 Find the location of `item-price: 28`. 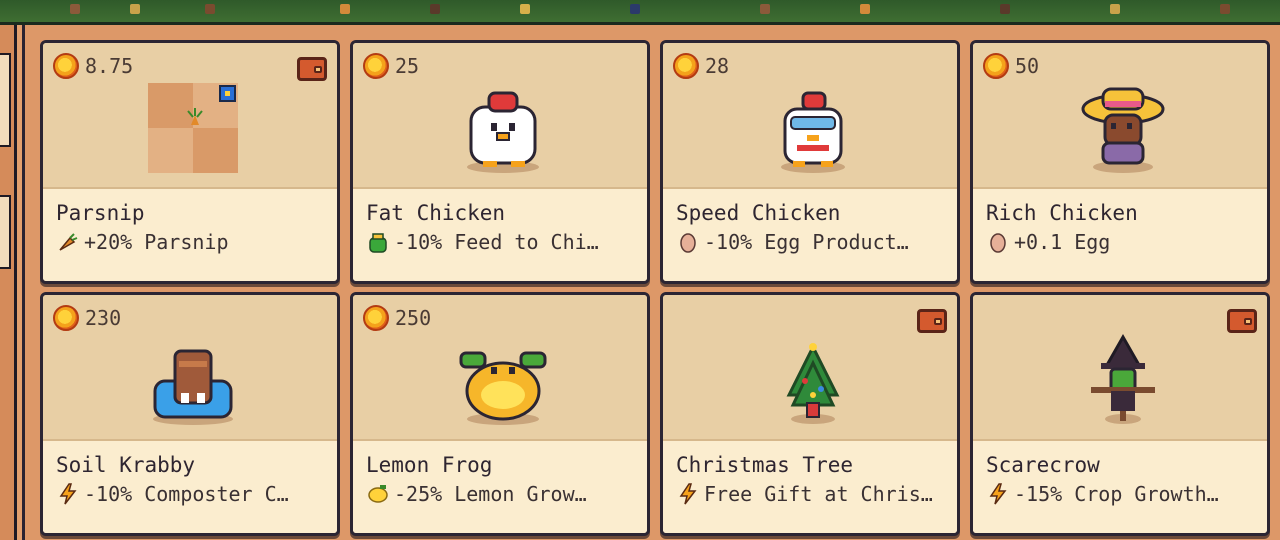

item-price: 28 is located at coordinates (701, 66).